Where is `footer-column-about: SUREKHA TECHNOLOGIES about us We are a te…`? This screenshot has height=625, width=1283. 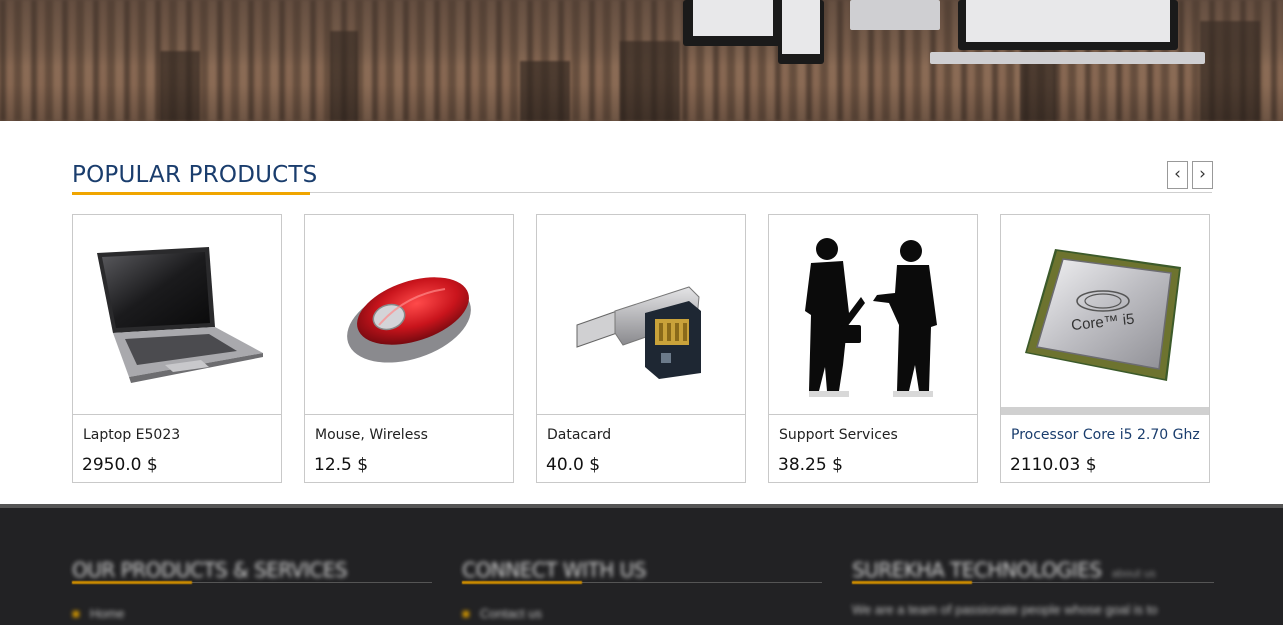
footer-column-about: SUREKHA TECHNOLOGIES about us We are a te… is located at coordinates (1033, 587).